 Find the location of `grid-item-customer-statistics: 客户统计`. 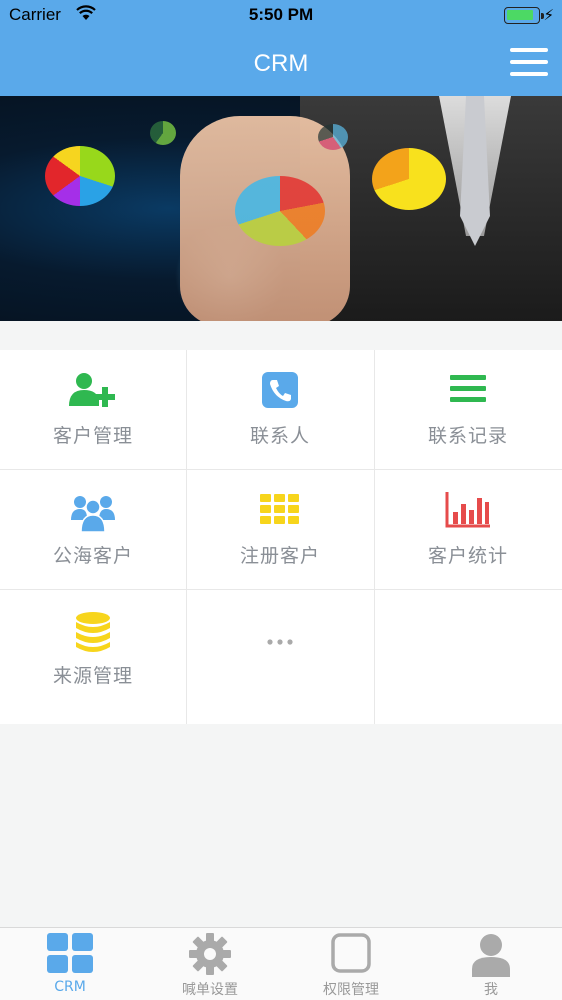

grid-item-customer-statistics: 客户统计 is located at coordinates (468, 529).